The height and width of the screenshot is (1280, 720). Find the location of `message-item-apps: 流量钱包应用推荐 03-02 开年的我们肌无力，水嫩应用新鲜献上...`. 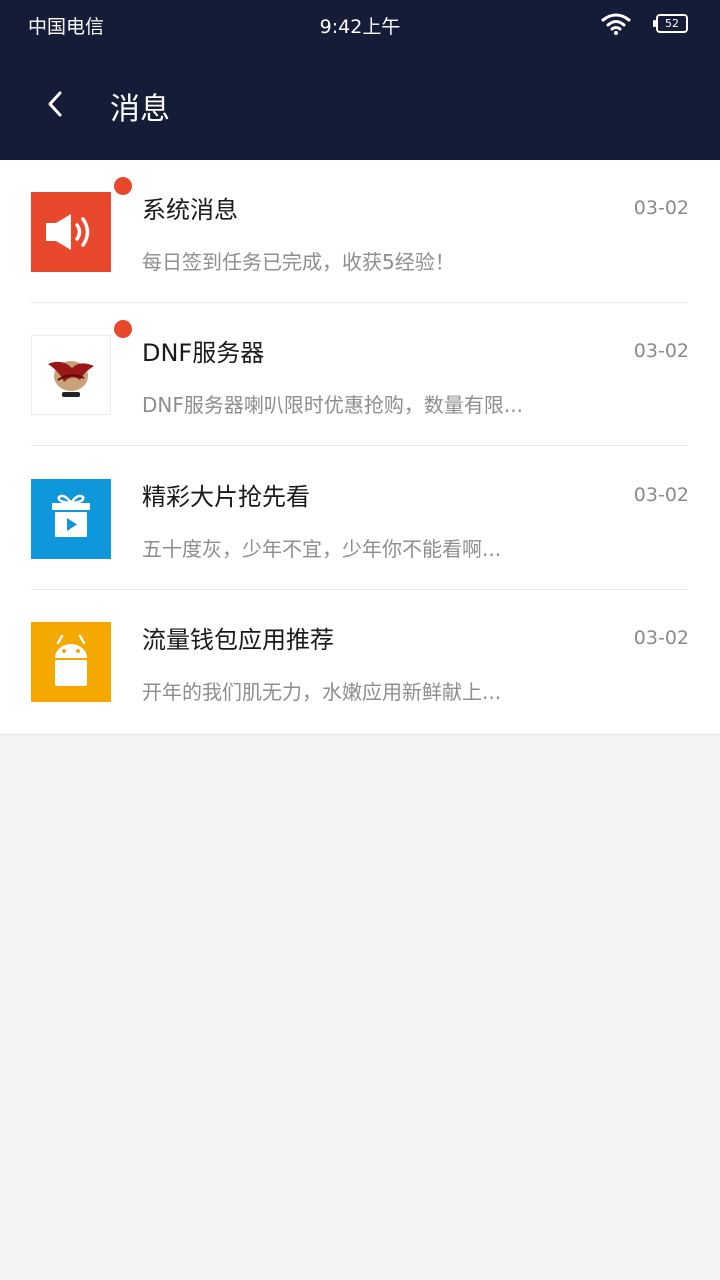

message-item-apps: 流量钱包应用推荐 03-02 开年的我们肌无力，水嫩应用新鲜献上... is located at coordinates (360, 661).